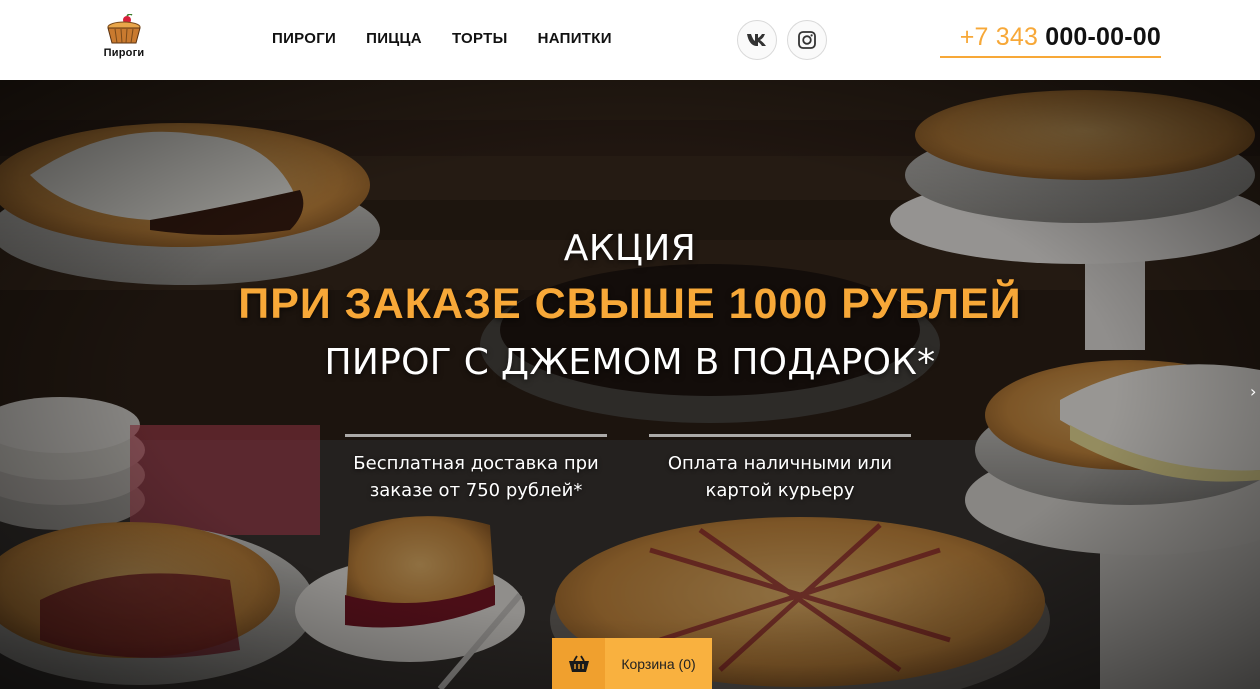 This screenshot has height=689, width=1260. I want to click on instagram-icon, so click(807, 40).